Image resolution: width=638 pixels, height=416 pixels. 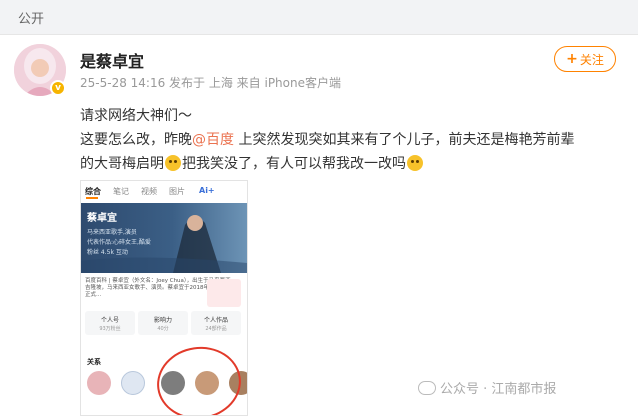 What do you see at coordinates (427, 387) in the screenshot?
I see `wechat-icon` at bounding box center [427, 387].